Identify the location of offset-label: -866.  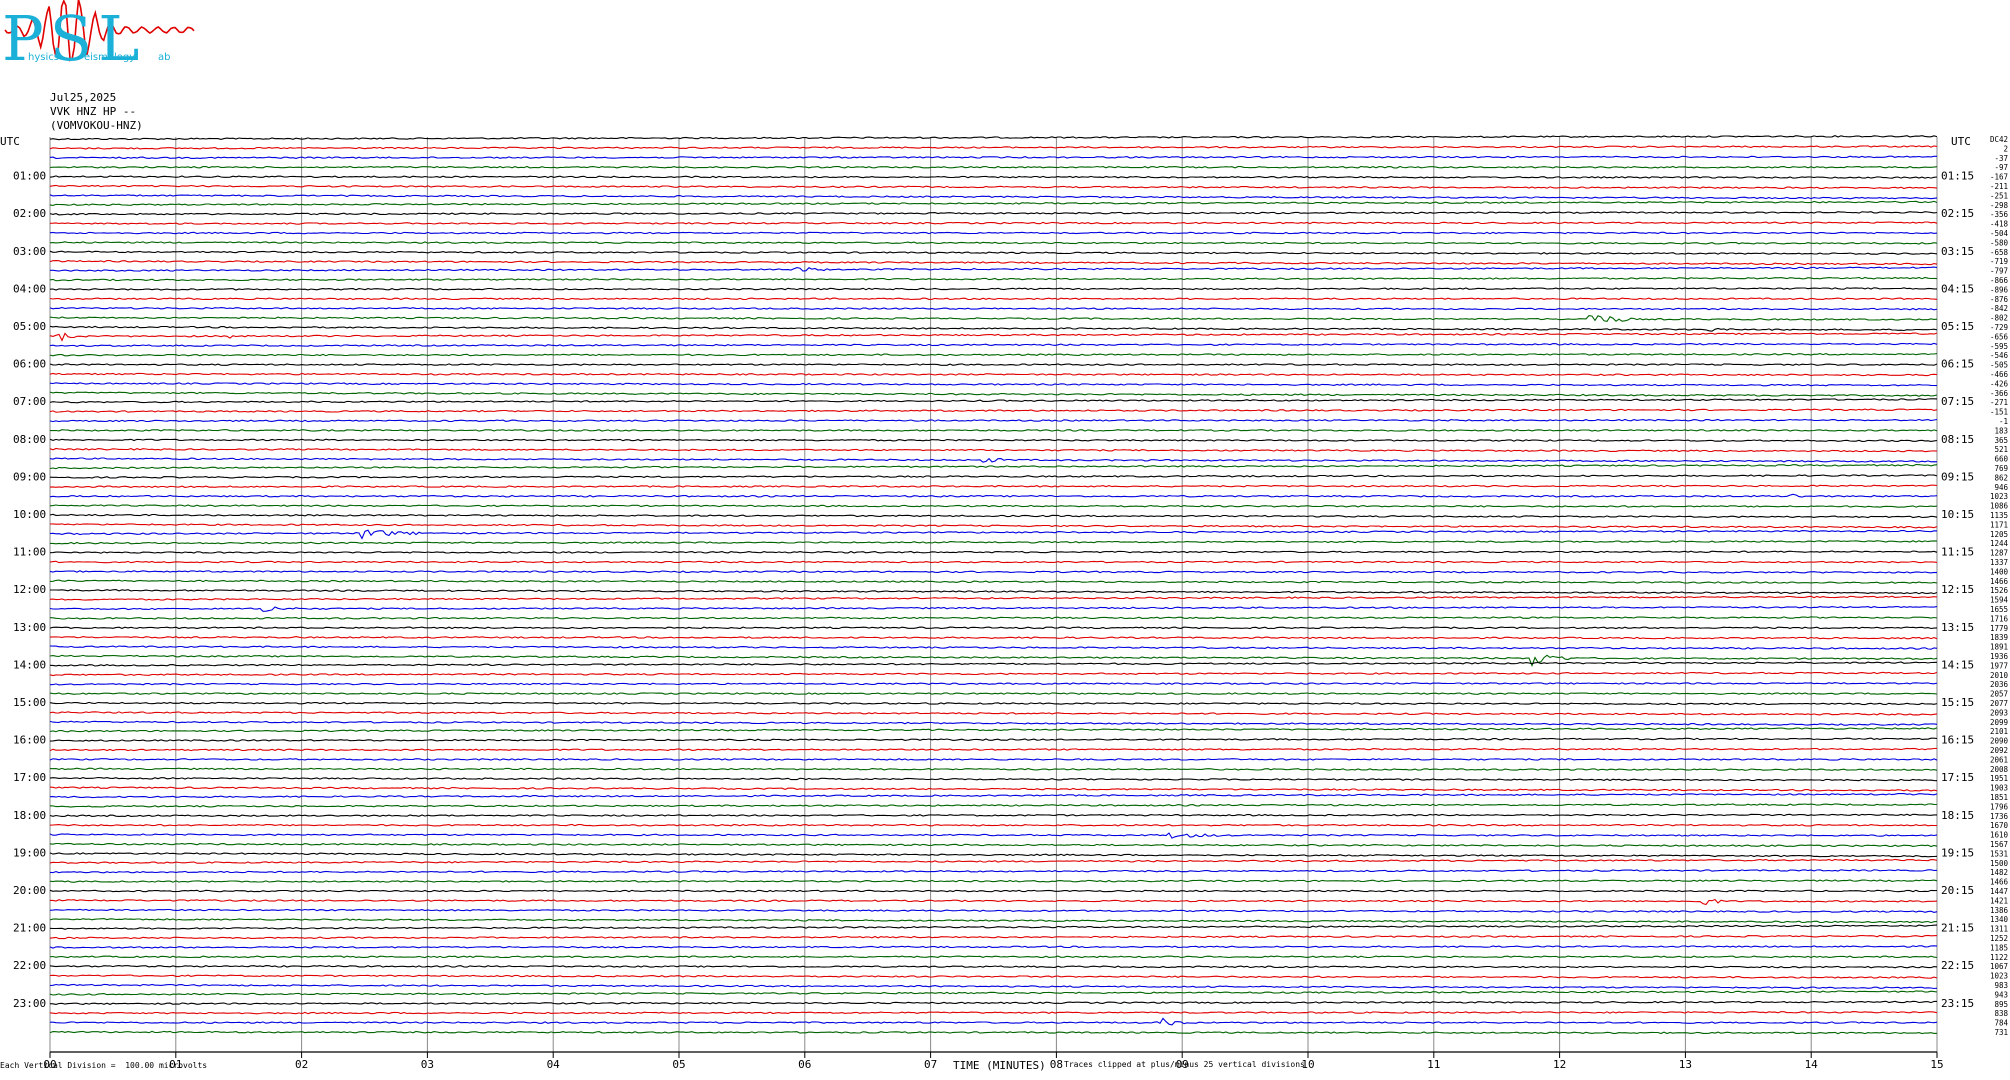
(1999, 280).